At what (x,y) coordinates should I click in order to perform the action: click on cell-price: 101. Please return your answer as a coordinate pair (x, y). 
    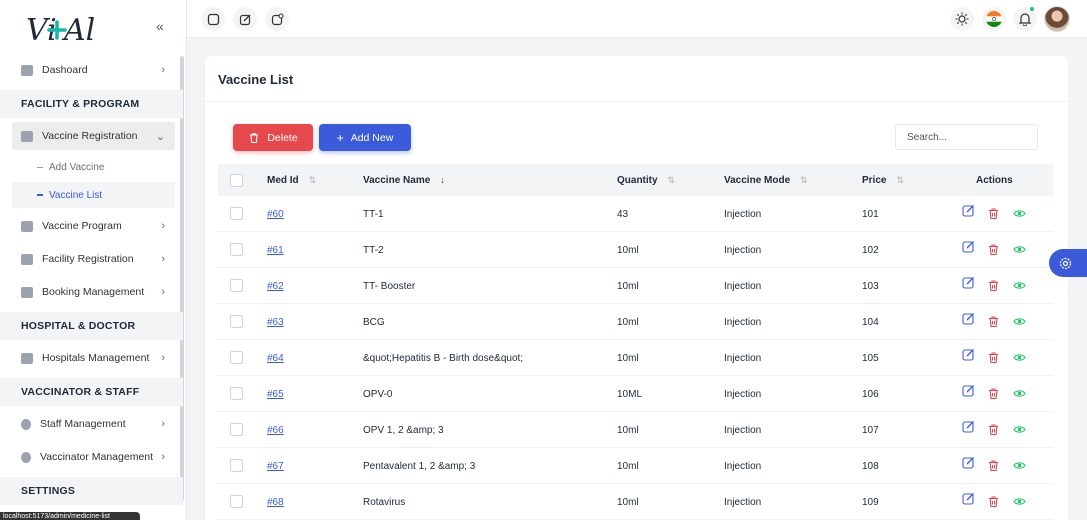
    Looking at the image, I should click on (870, 214).